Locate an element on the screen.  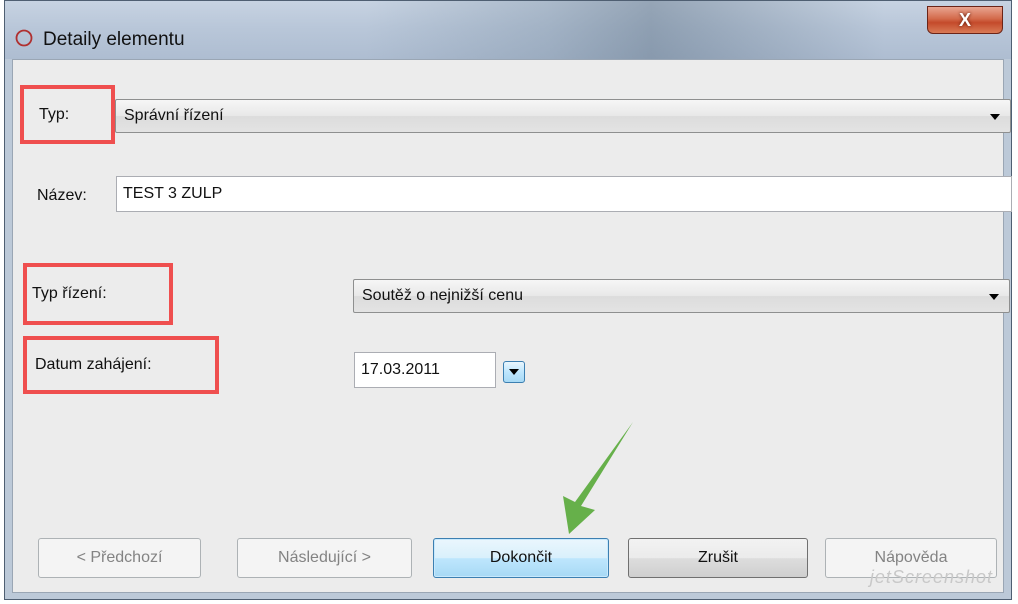
typ-rizeni-label: Typ řízení: is located at coordinates (69, 293).